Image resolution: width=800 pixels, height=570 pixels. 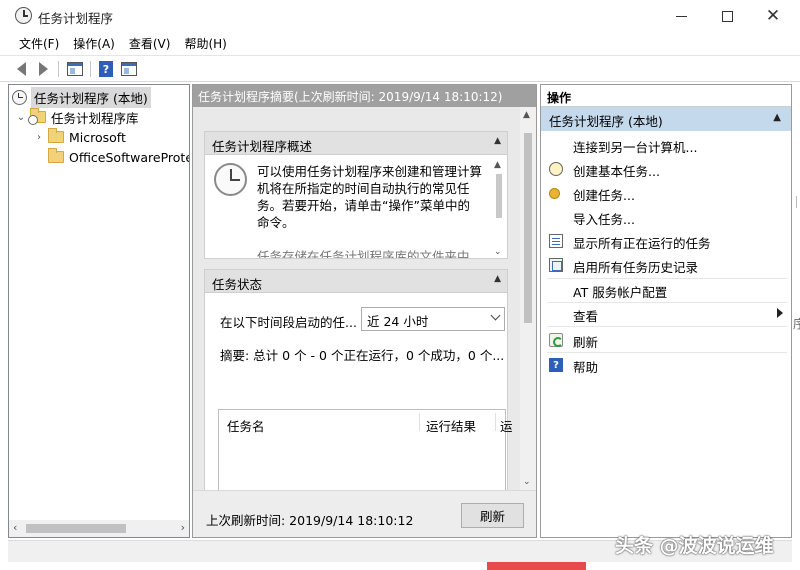 I want to click on background-window-strip, so click(x=536, y=566).